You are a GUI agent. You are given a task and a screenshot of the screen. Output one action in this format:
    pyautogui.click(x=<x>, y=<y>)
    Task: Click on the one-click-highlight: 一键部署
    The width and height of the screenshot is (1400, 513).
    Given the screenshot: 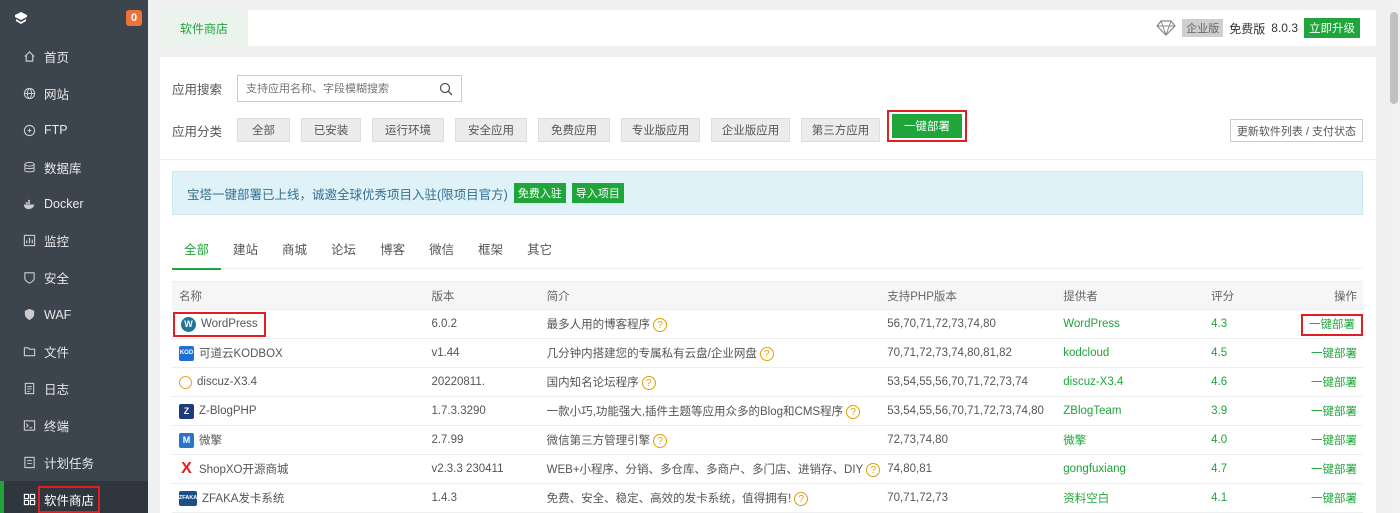 What is the action you would take?
    pyautogui.click(x=927, y=126)
    